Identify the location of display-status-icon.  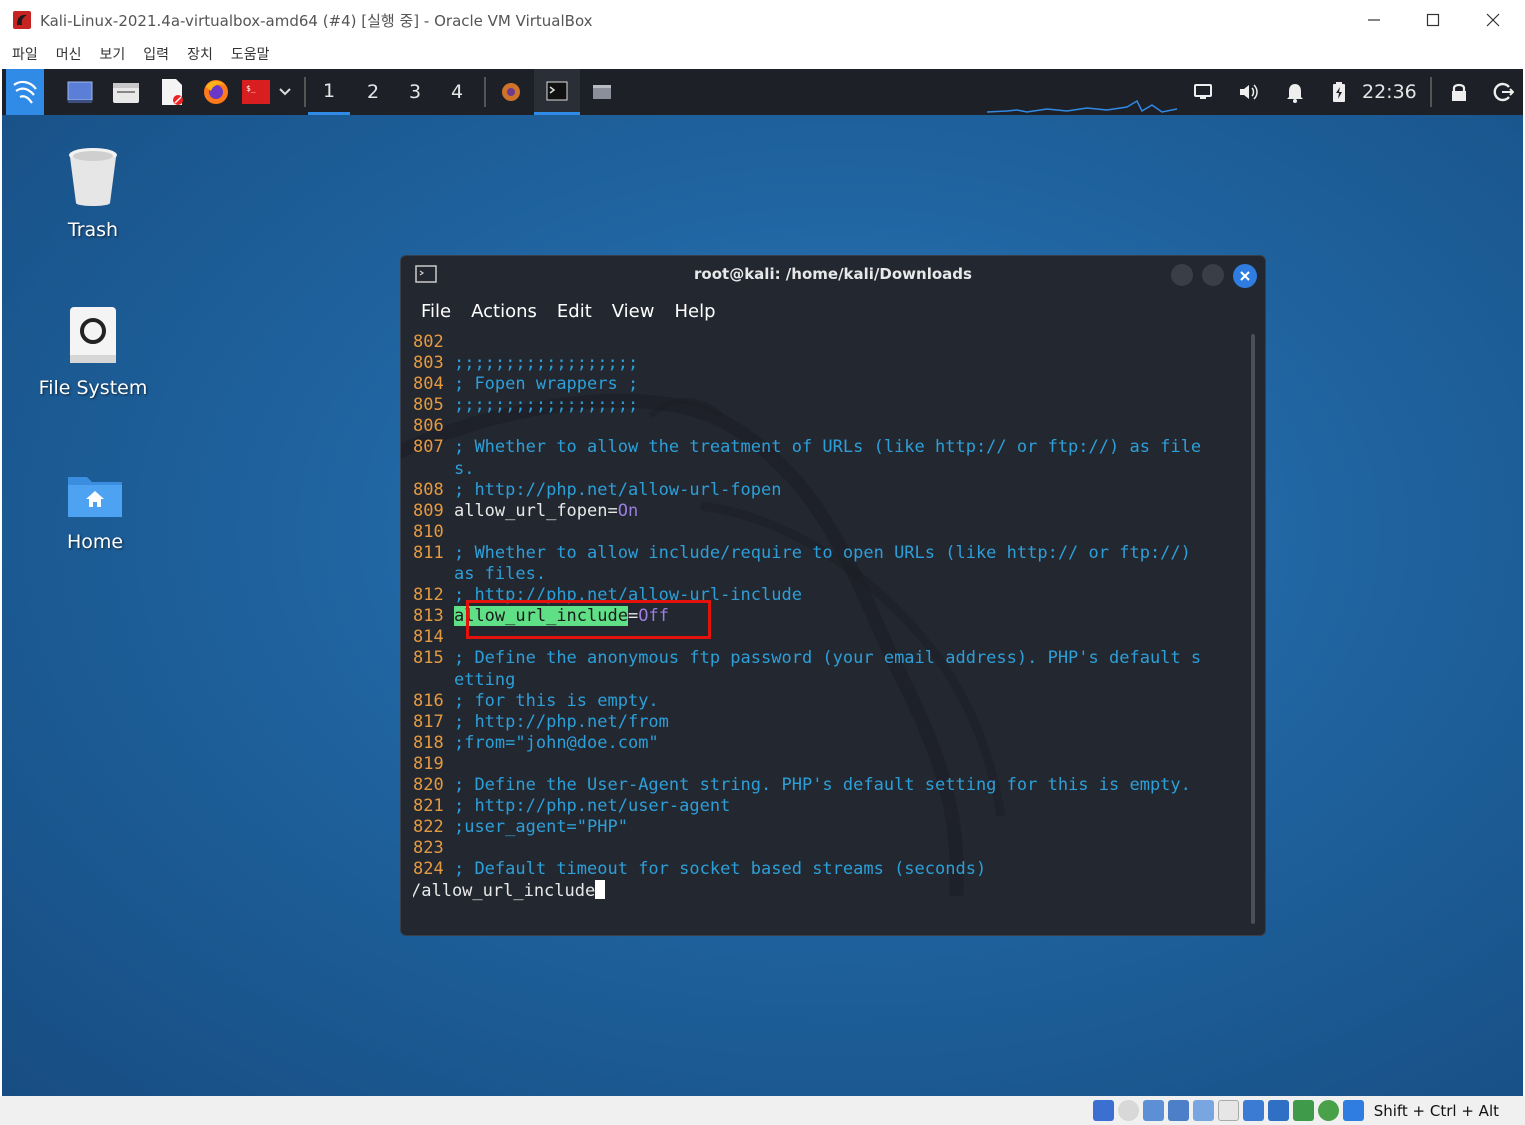
(1253, 1110).